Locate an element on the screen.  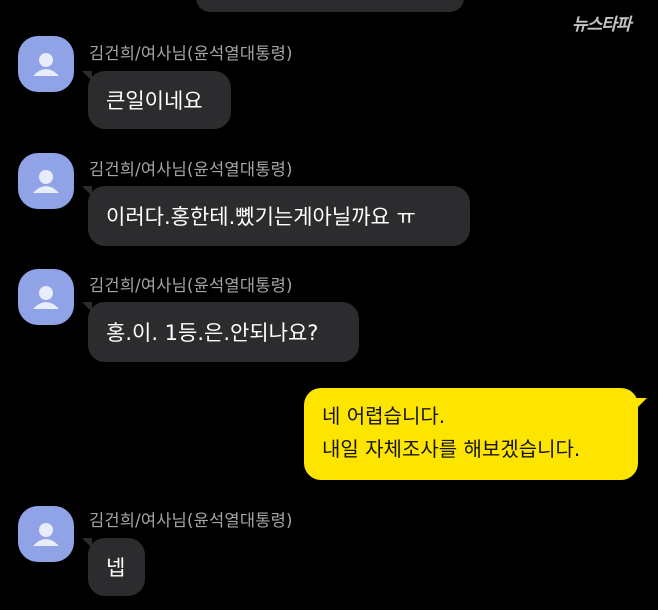
my-message-bubble: 네 어렵습니다. 내일 자체조사를 해보겠습니다. is located at coordinates (471, 434).